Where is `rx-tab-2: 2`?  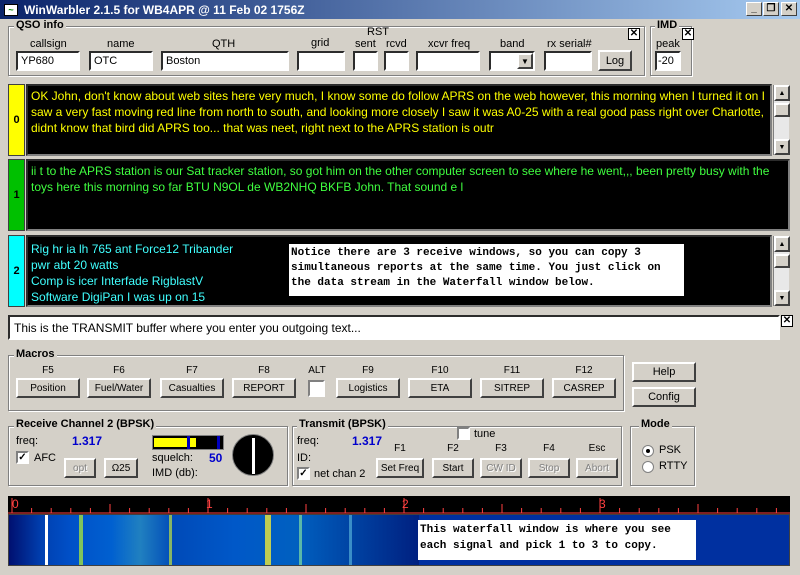
rx-tab-2: 2 is located at coordinates (16, 271).